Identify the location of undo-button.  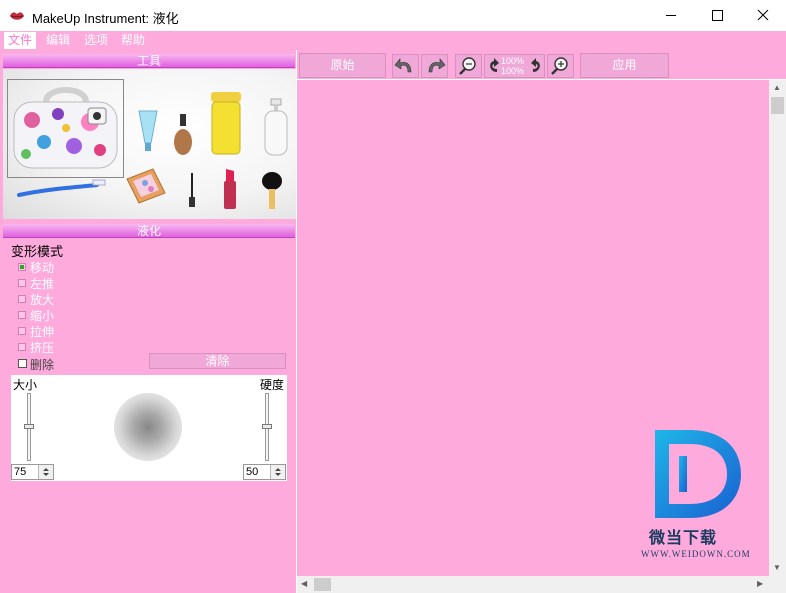
(405, 66).